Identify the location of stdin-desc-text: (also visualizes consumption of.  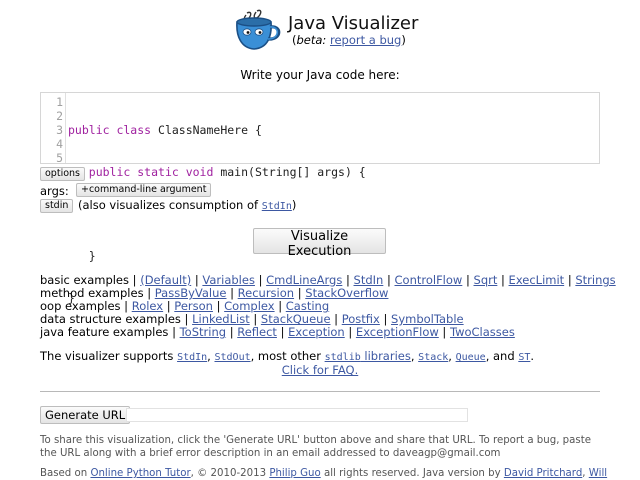
(170, 205).